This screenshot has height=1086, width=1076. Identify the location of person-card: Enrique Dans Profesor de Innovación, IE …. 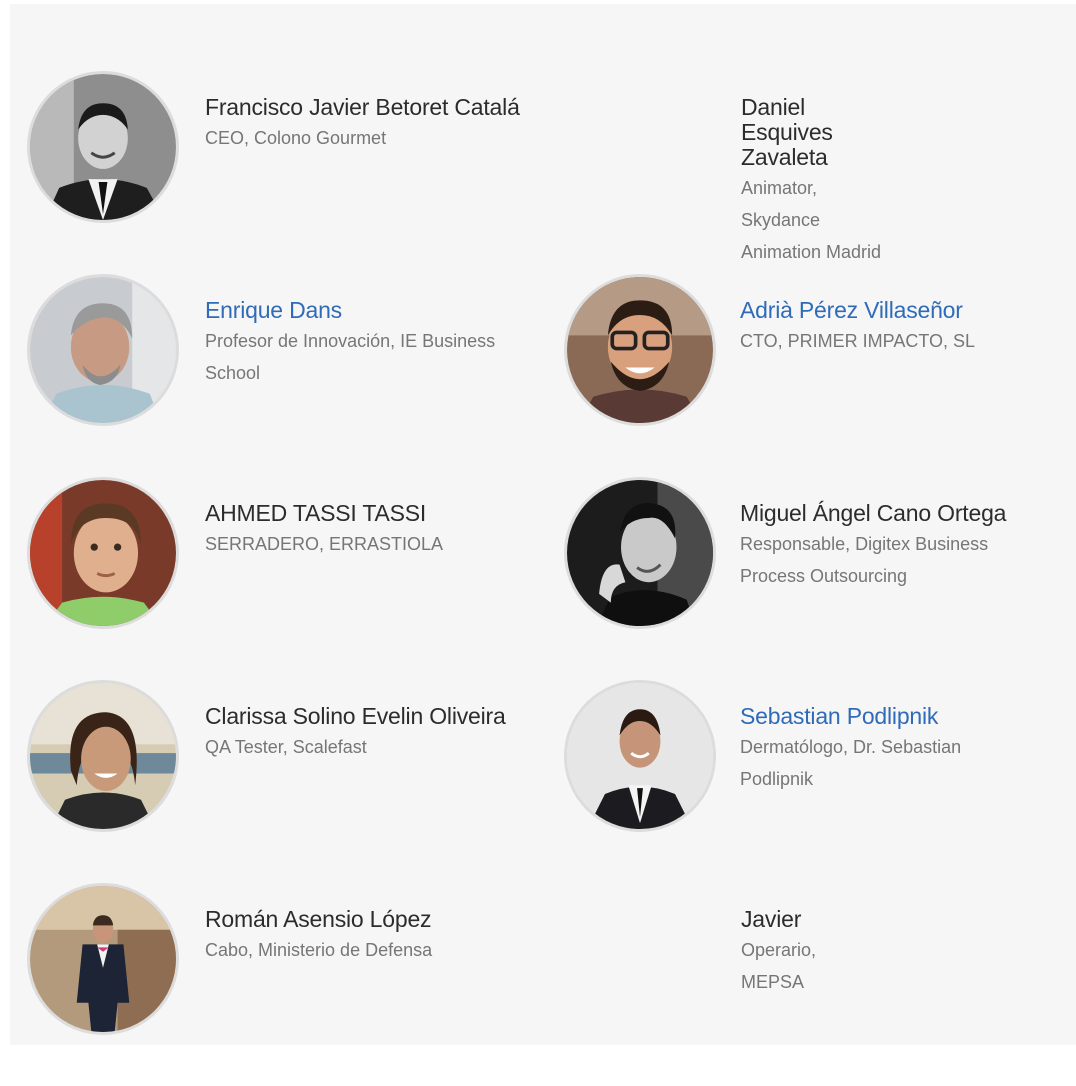
(295, 375).